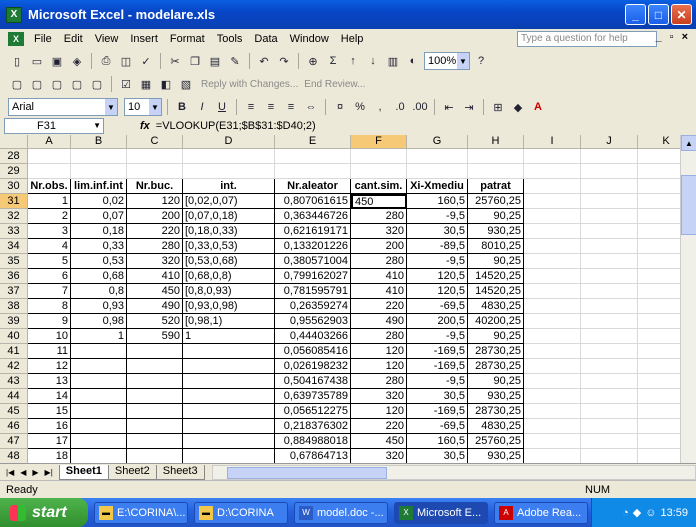  I want to click on menu-data: Data, so click(265, 39).